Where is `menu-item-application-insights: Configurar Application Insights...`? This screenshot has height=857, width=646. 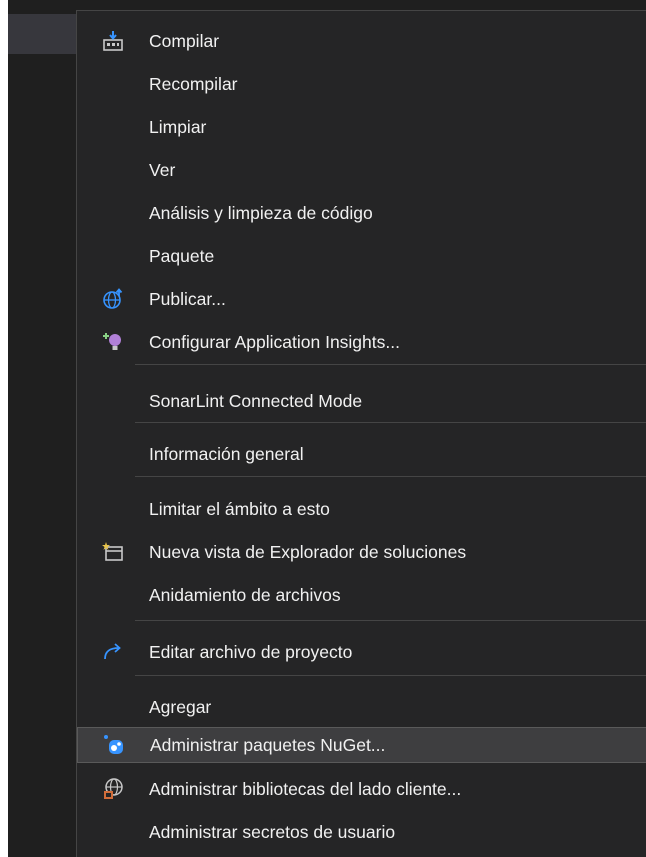
menu-item-application-insights: Configurar Application Insights... is located at coordinates (361, 342).